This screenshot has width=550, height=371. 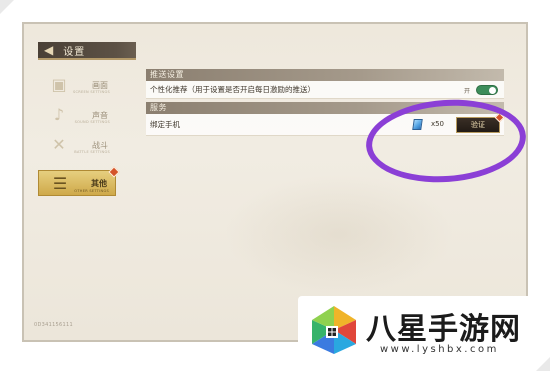 What do you see at coordinates (165, 124) in the screenshot?
I see `setting-label: 绑定手机` at bounding box center [165, 124].